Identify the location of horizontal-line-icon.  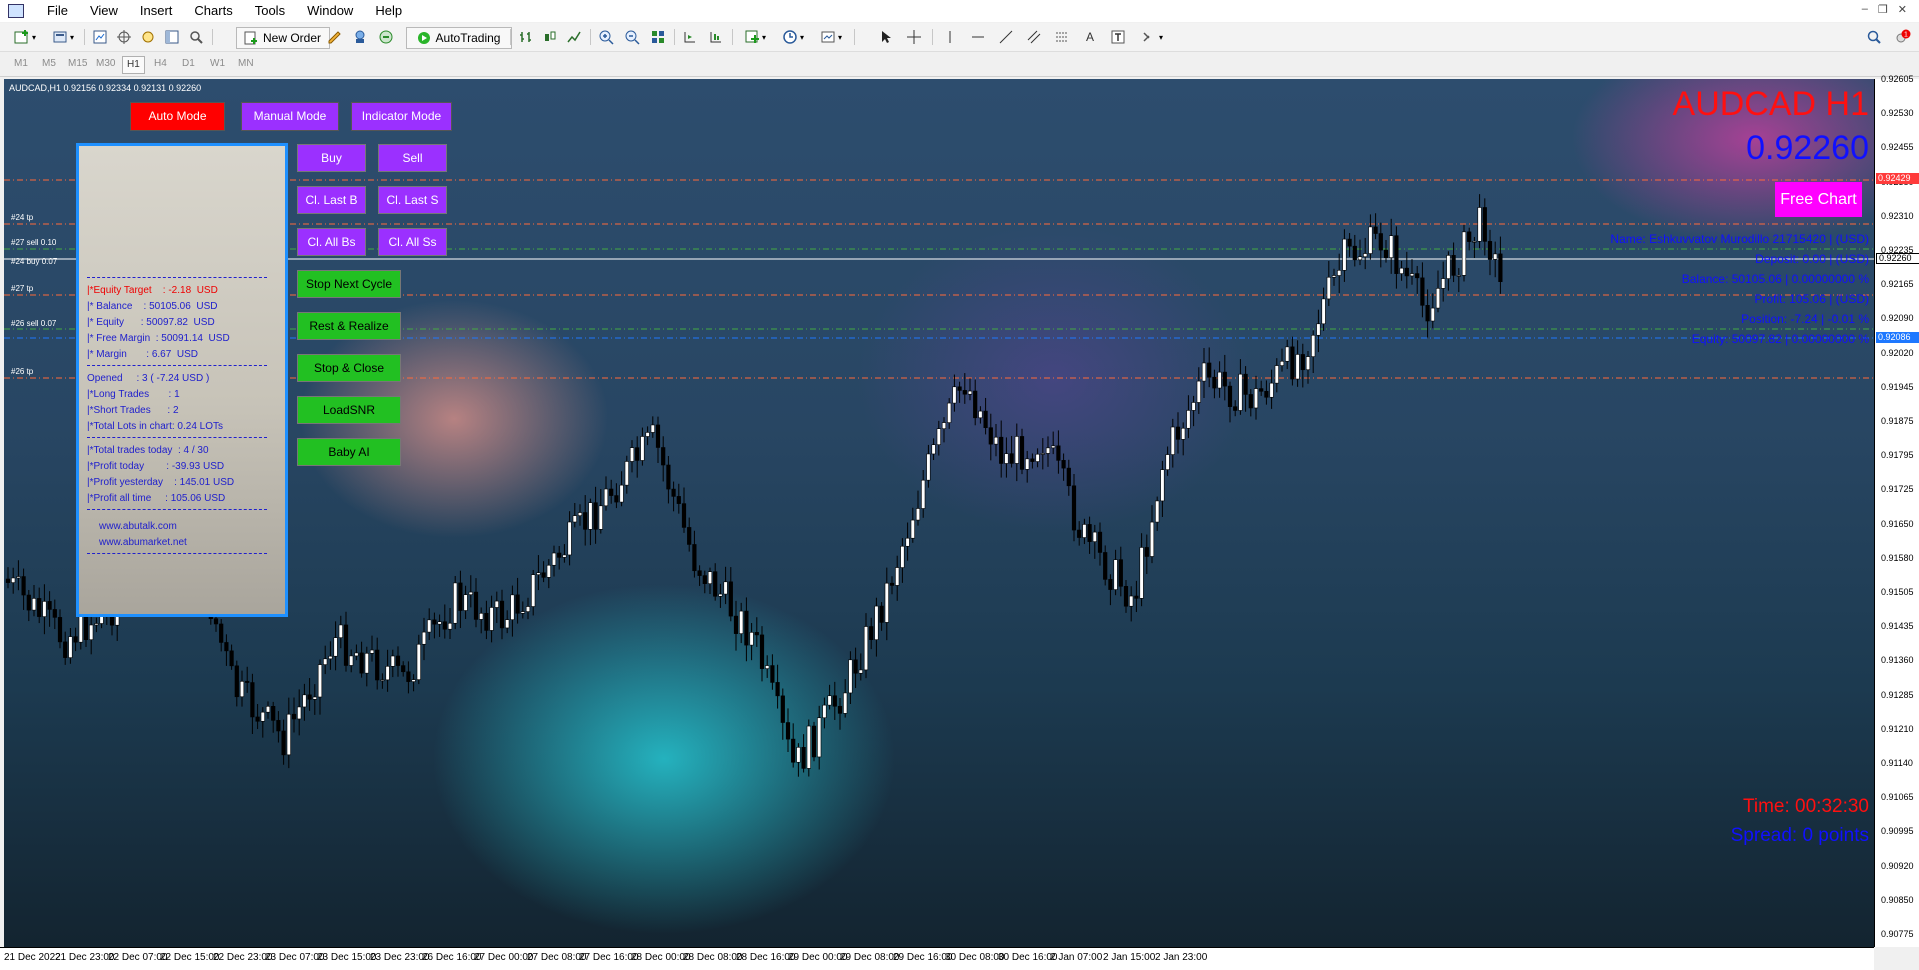
(978, 37).